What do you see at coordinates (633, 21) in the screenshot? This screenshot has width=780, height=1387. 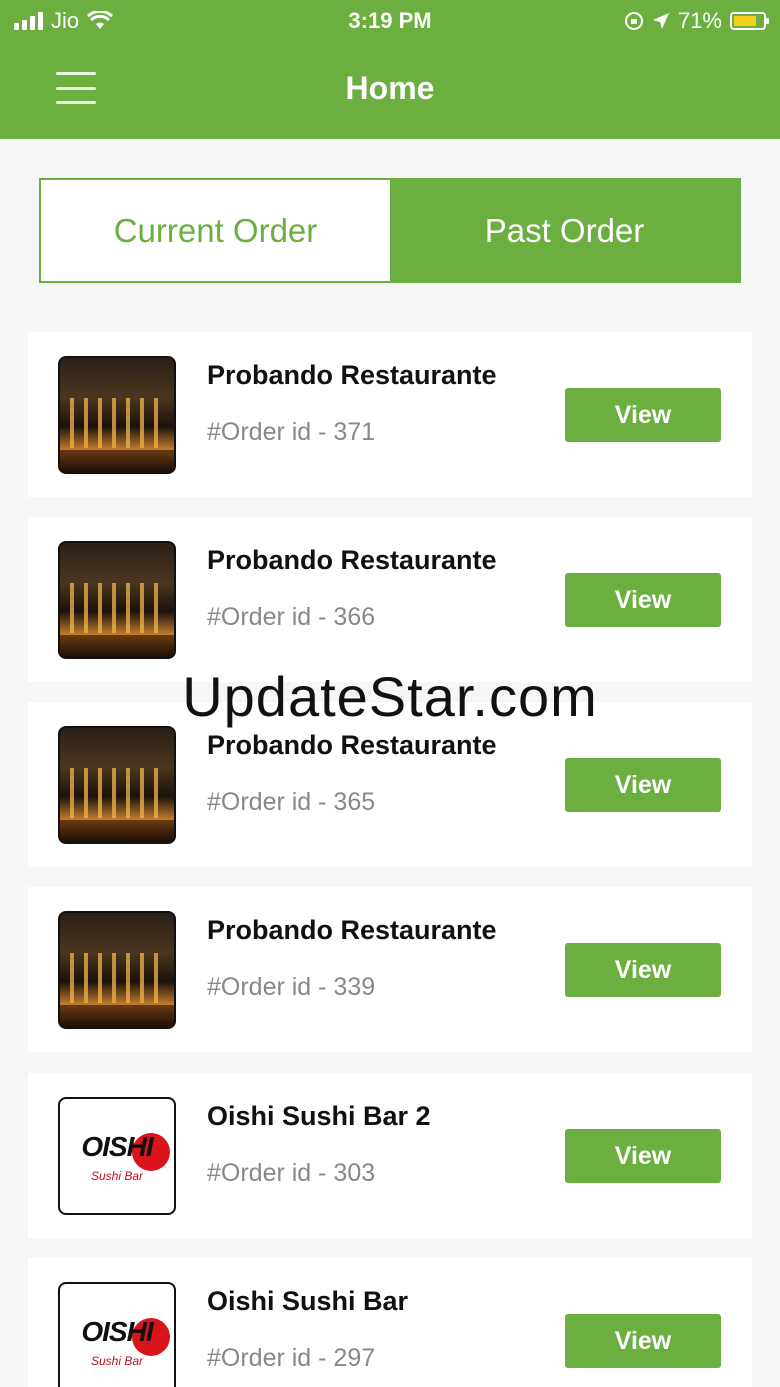 I see `orientation-lock-icon` at bounding box center [633, 21].